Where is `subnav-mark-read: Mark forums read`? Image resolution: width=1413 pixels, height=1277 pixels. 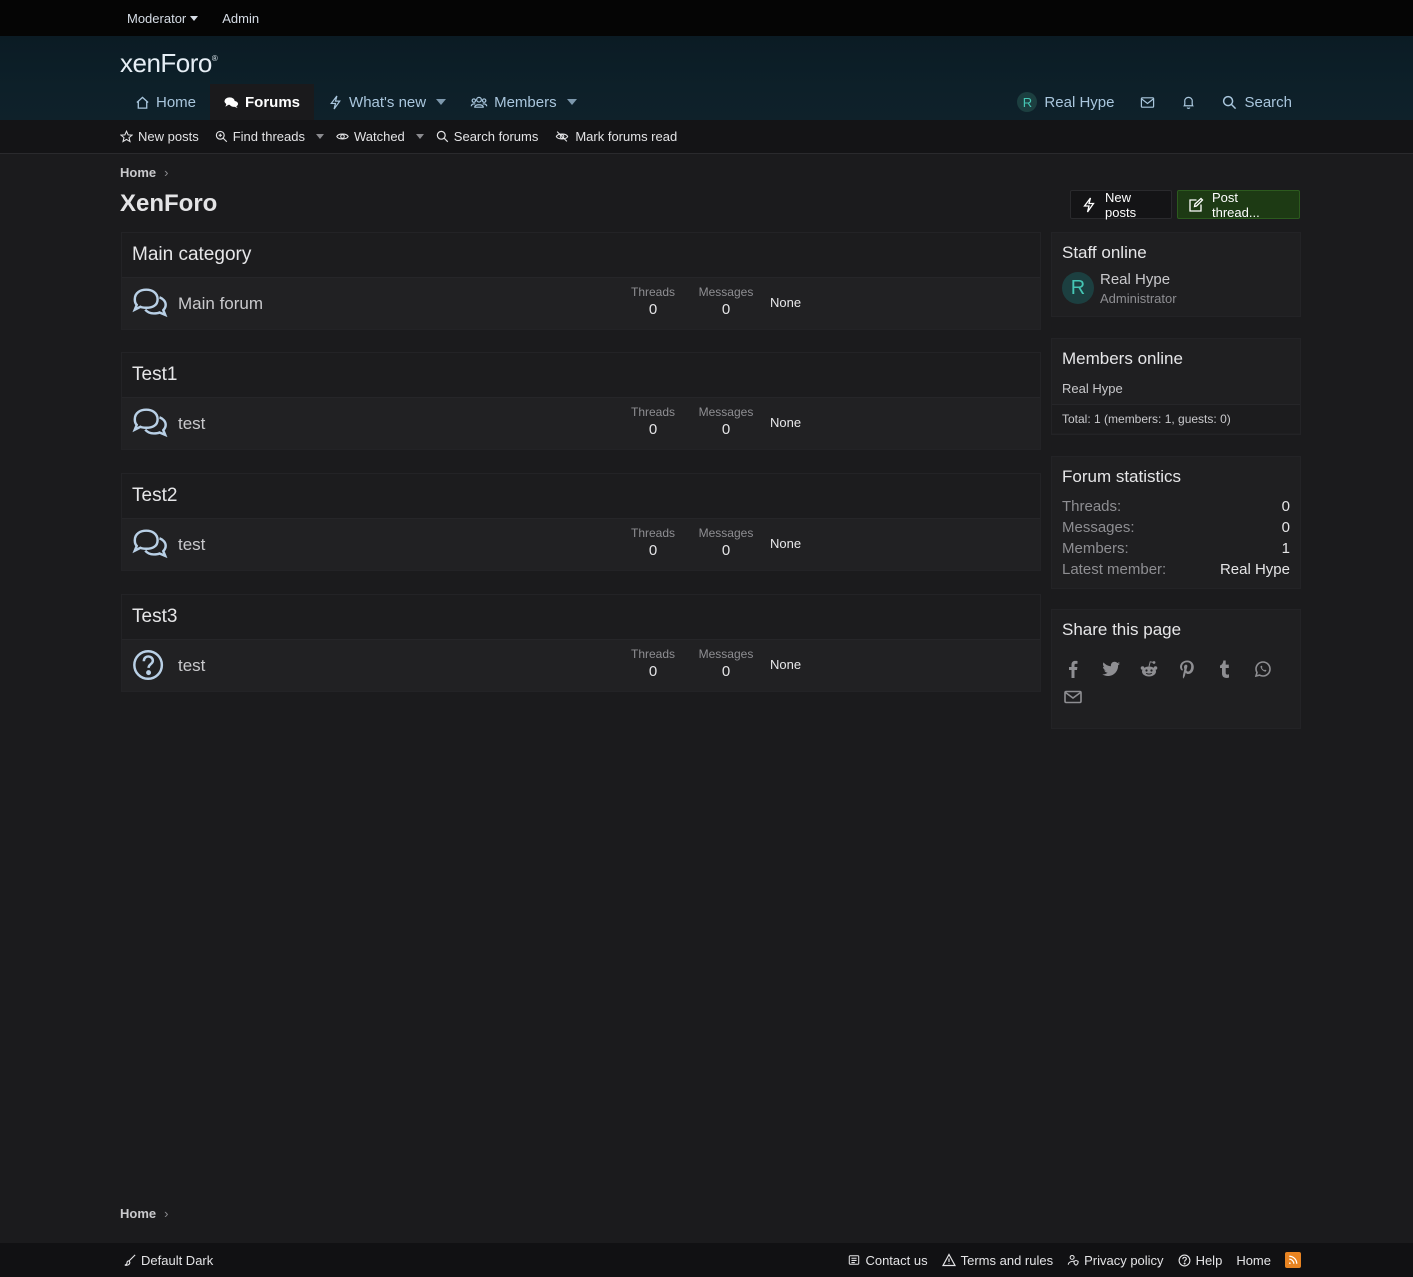
subnav-mark-read: Mark forums read is located at coordinates (623, 136).